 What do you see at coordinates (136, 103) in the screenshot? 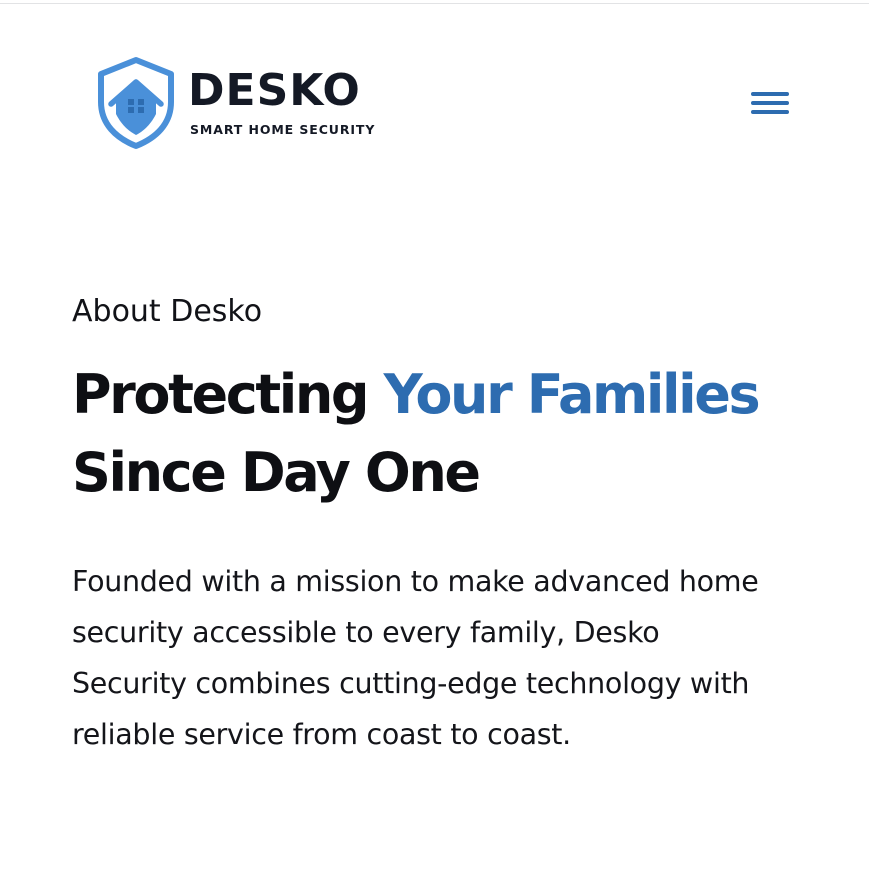
I see `shield-house-icon` at bounding box center [136, 103].